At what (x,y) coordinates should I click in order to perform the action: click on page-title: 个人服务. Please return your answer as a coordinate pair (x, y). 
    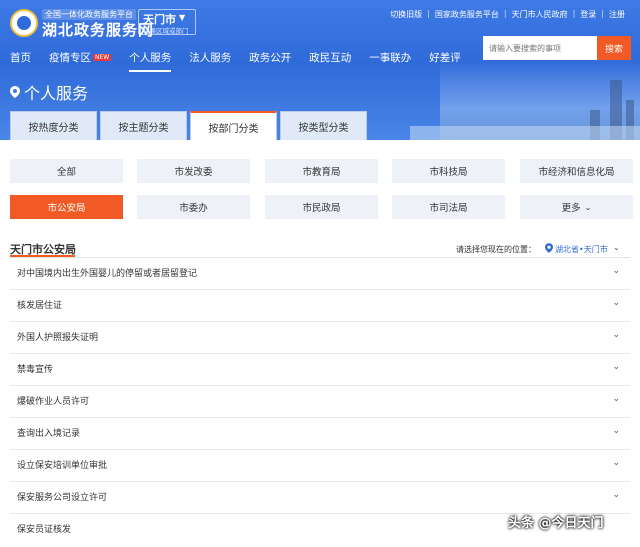
    Looking at the image, I should click on (56, 93).